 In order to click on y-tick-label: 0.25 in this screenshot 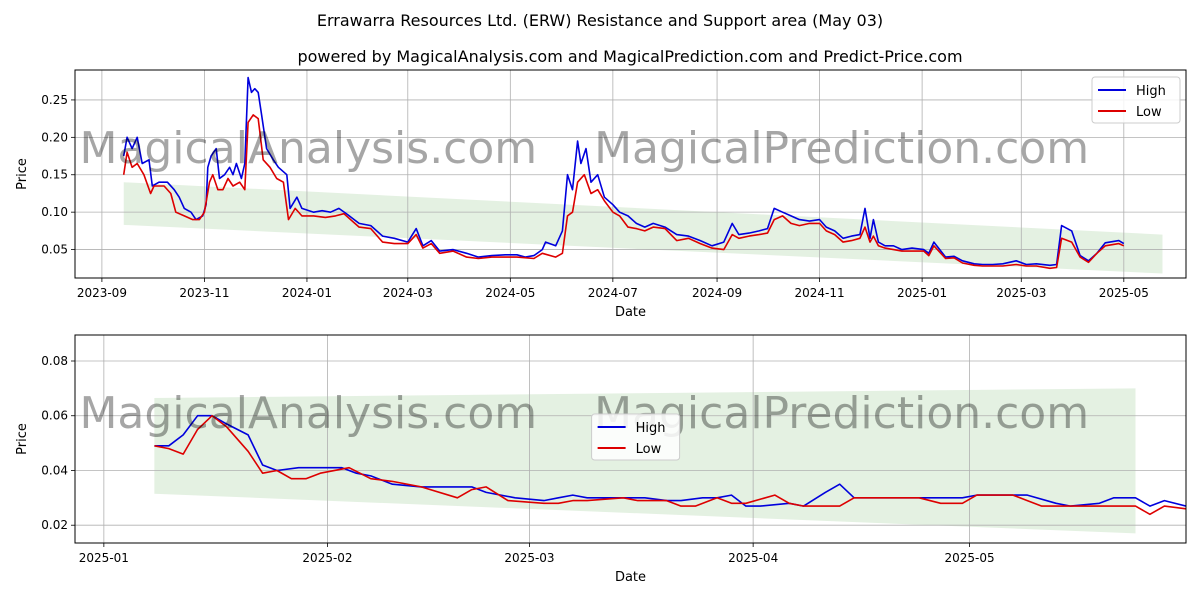, I will do `click(54, 100)`.